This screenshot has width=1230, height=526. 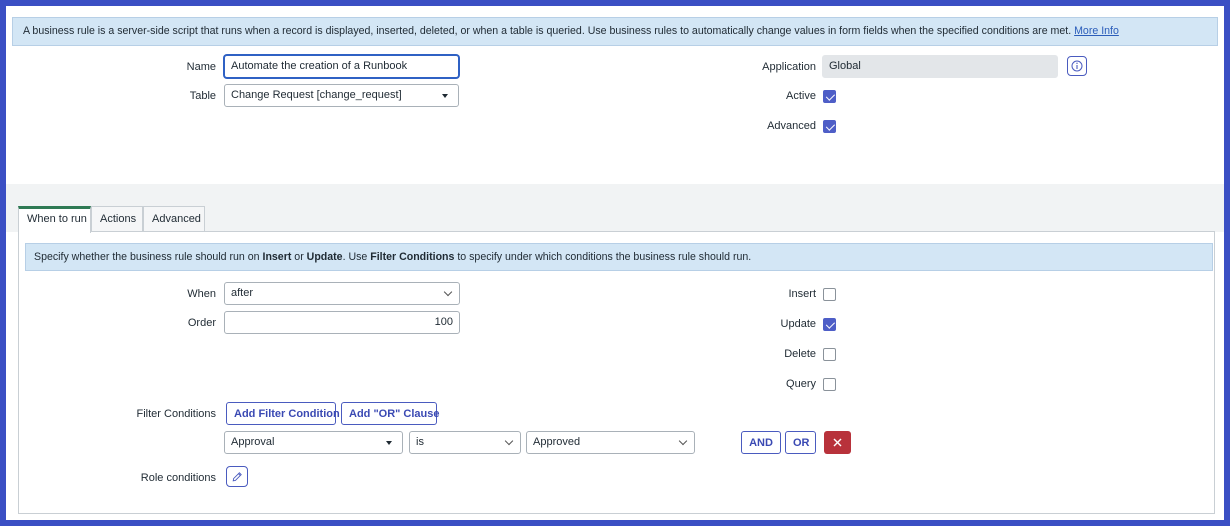 What do you see at coordinates (761, 442) in the screenshot?
I see `and-button: AND` at bounding box center [761, 442].